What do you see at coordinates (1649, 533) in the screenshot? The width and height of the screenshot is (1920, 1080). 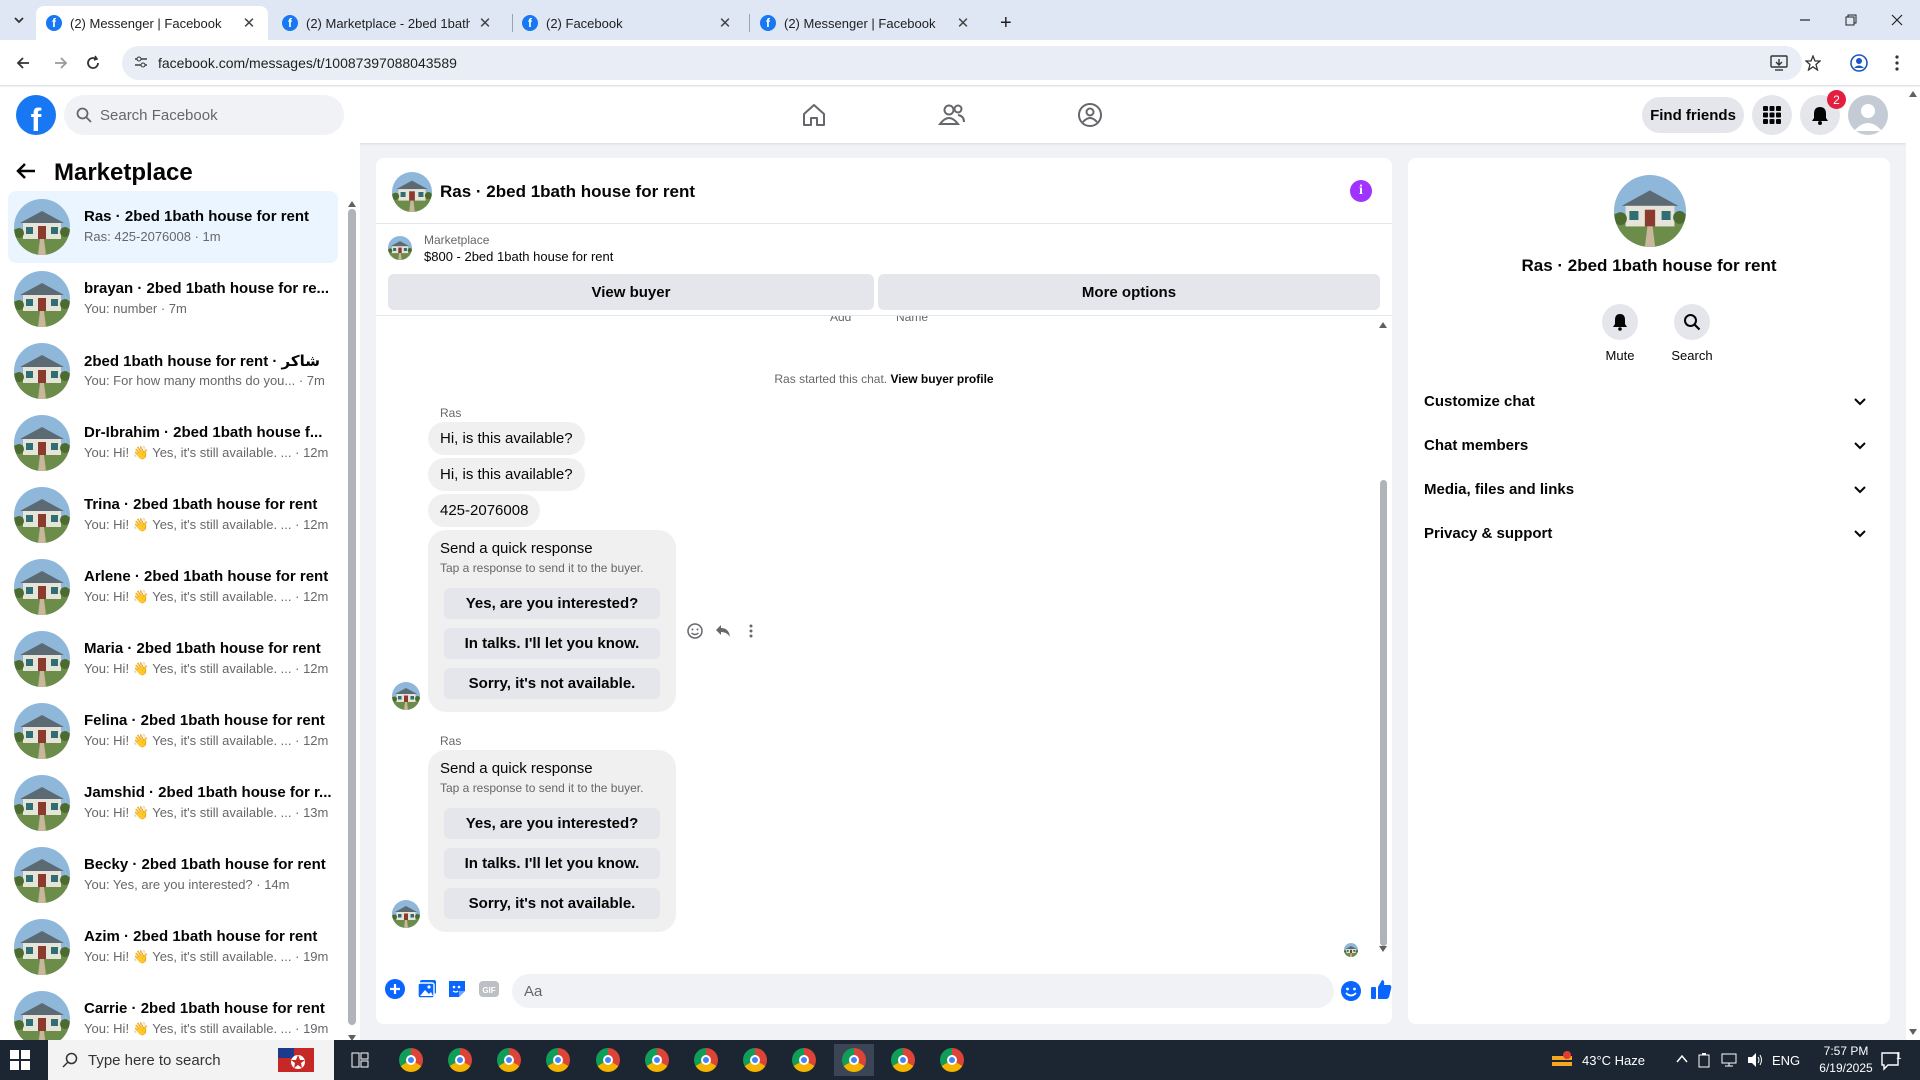 I see `privacy-support-section: Privacy & support` at bounding box center [1649, 533].